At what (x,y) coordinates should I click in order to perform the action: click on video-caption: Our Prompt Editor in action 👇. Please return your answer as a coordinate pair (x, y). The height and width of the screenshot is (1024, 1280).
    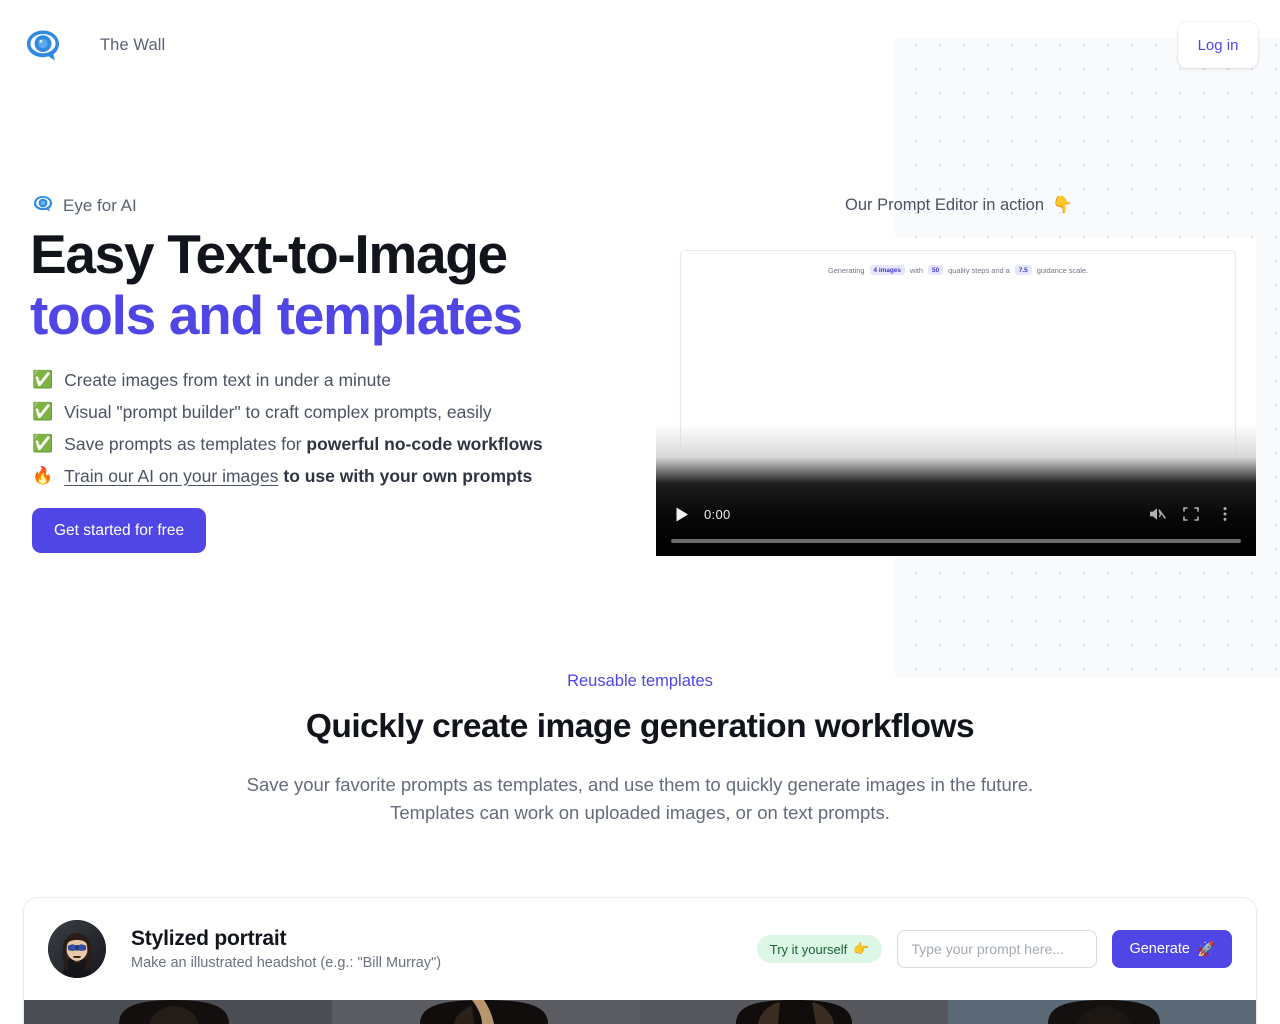
    Looking at the image, I should click on (959, 205).